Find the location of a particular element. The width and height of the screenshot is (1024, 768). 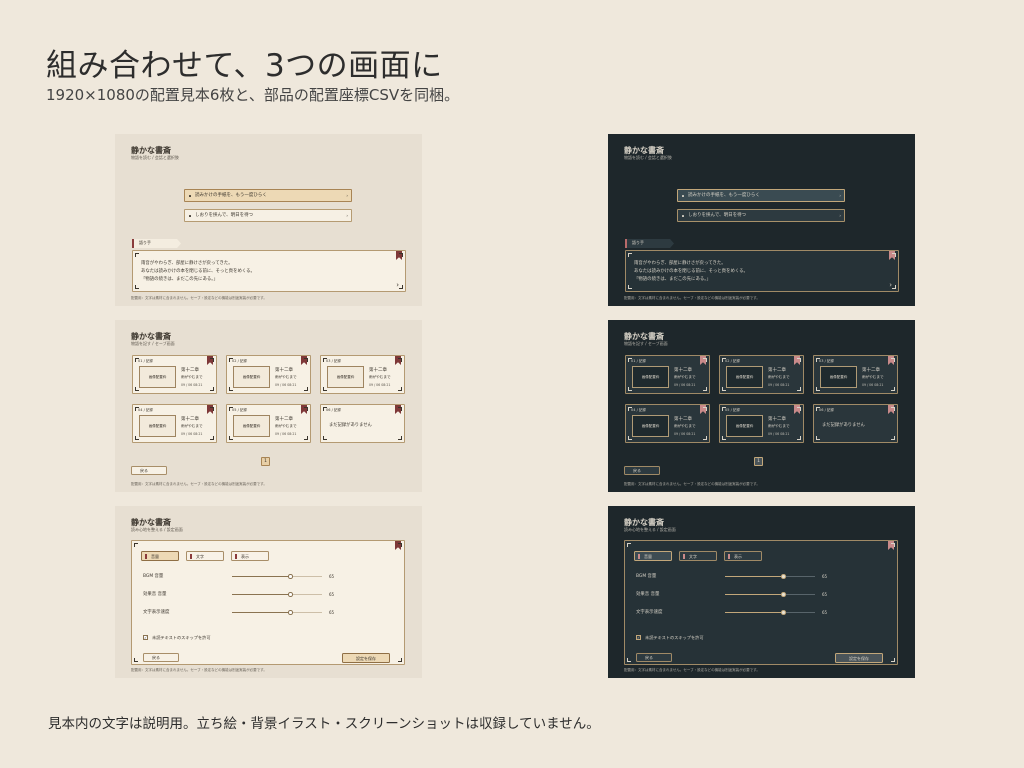

slider-label: 効果音 音量 is located at coordinates (155, 594).